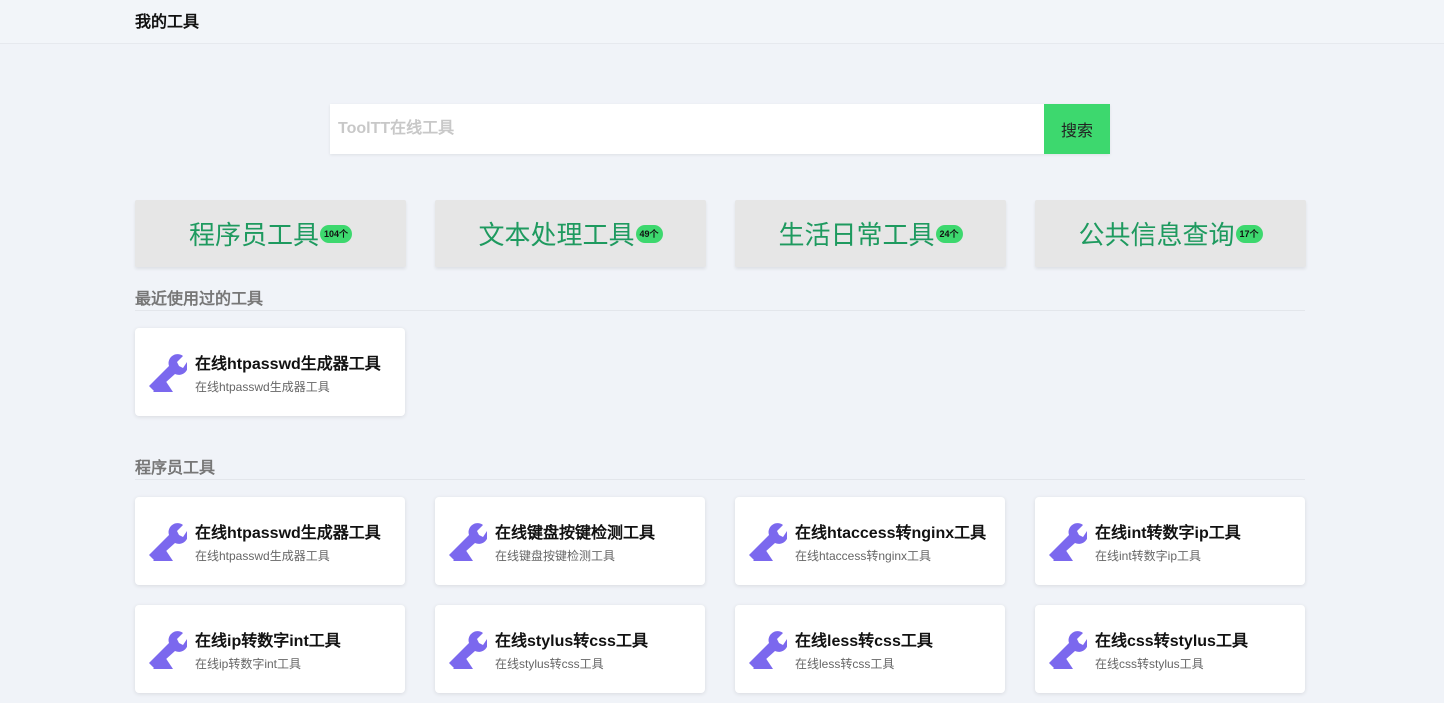 The width and height of the screenshot is (1444, 703). Describe the element at coordinates (549, 664) in the screenshot. I see `tool-desc: 在线stylus转css工具` at that location.